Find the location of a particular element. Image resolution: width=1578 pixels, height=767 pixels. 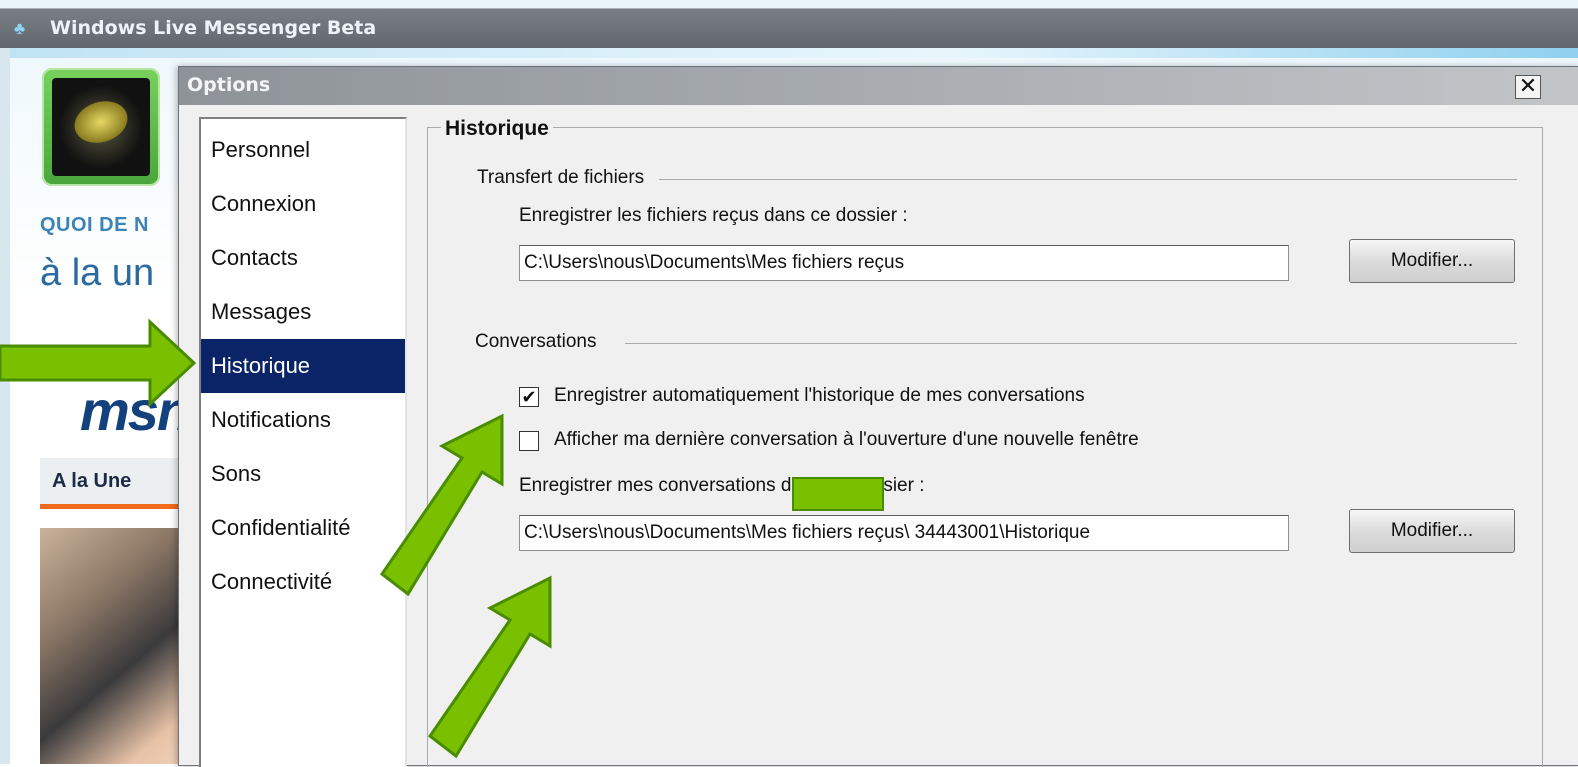

auto-save-checkbox: ✔ is located at coordinates (529, 397).